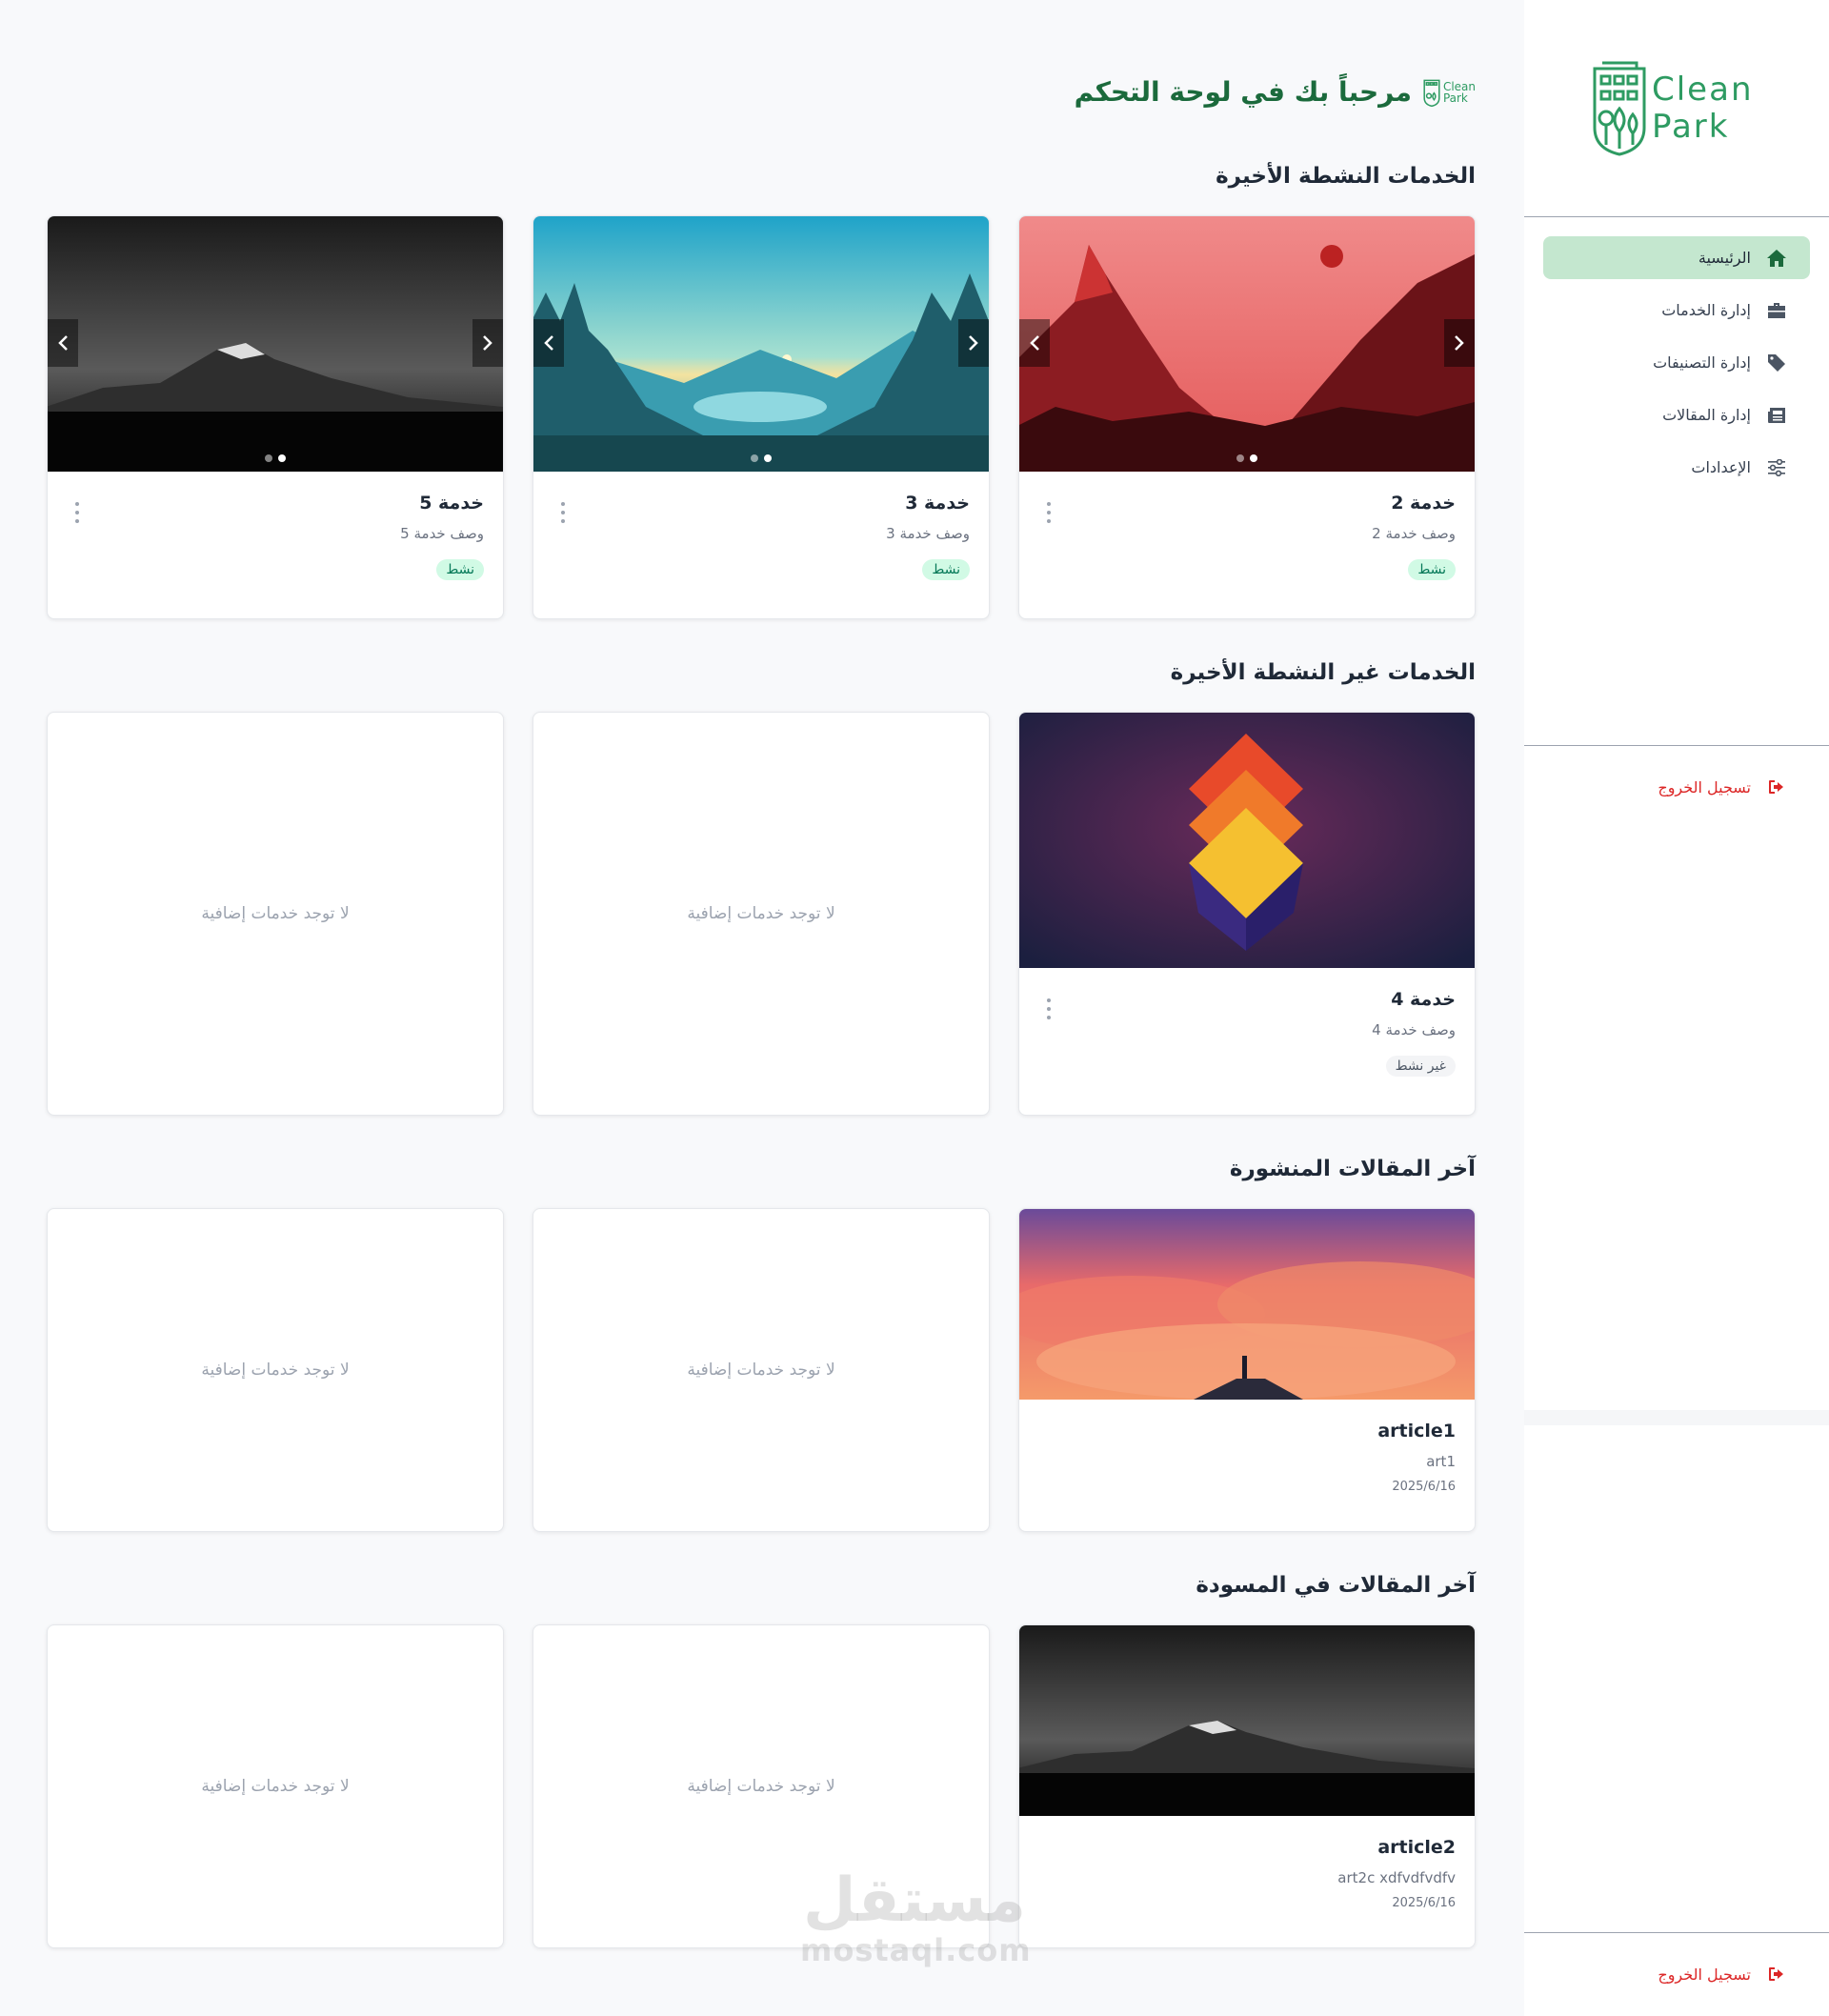 The width and height of the screenshot is (1829, 2016). Describe the element at coordinates (1703, 90) in the screenshot. I see `logo-line1: Clean` at that location.